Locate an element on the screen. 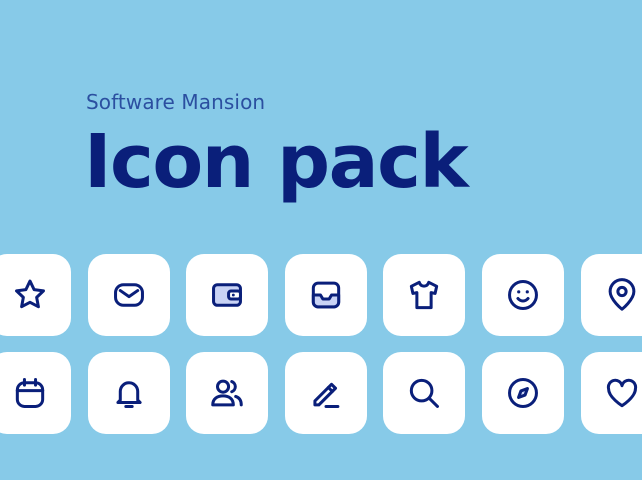 Image resolution: width=642 pixels, height=480 pixels. tile-smiley is located at coordinates (523, 295).